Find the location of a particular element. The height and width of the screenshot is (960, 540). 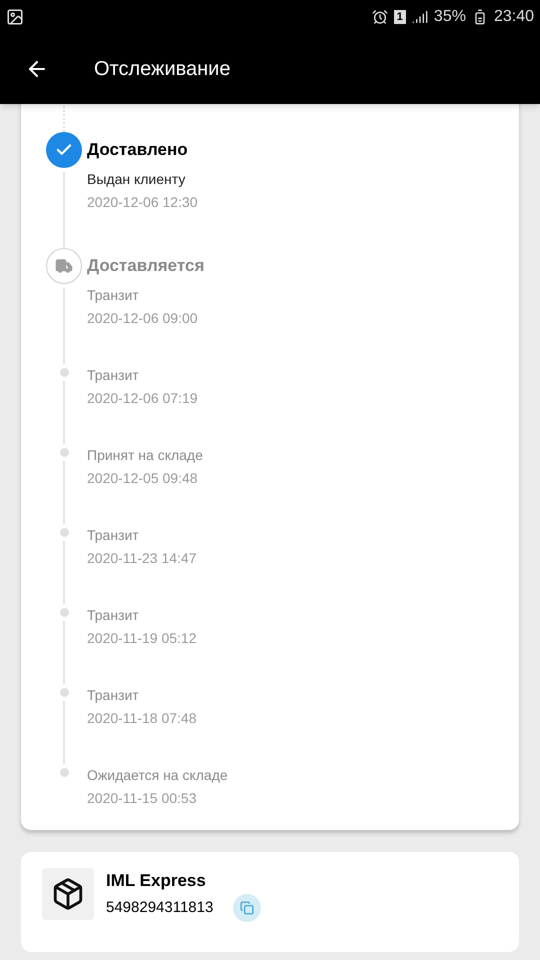

tracking-number: 5498294311813 is located at coordinates (160, 908).